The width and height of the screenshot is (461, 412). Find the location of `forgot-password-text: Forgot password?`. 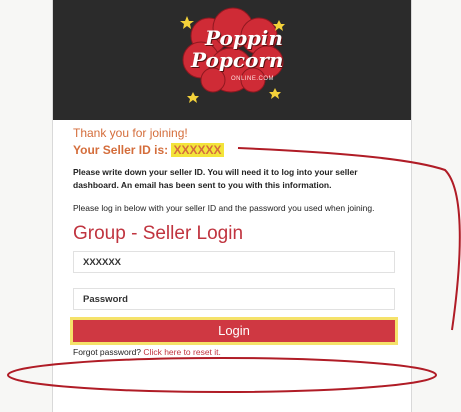

forgot-password-text: Forgot password? is located at coordinates (107, 352).